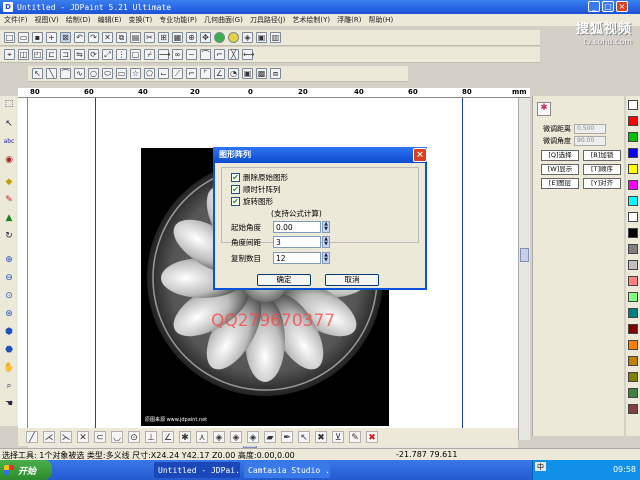 The height and width of the screenshot is (480, 640). What do you see at coordinates (275, 37) in the screenshot?
I see `book-icon: ▥` at bounding box center [275, 37].